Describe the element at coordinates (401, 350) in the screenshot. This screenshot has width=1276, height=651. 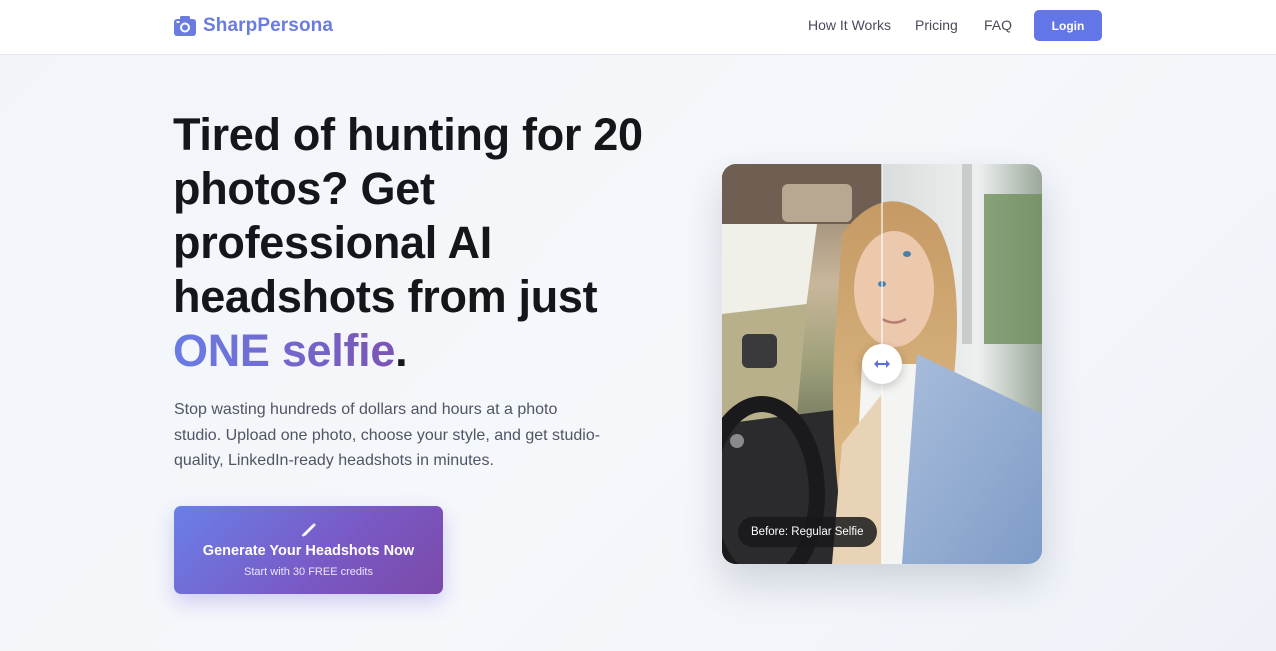
I see `headline-period: .` at that location.